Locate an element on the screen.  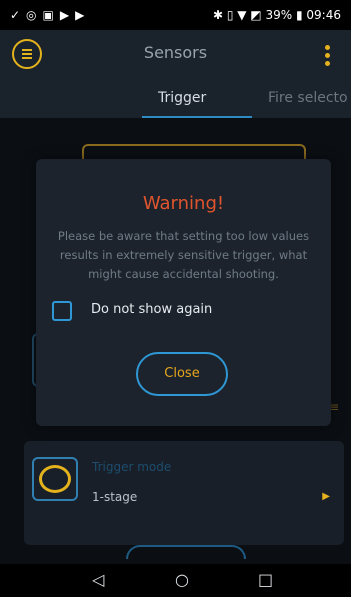
chevron-right-icon: ▶ is located at coordinates (326, 496).